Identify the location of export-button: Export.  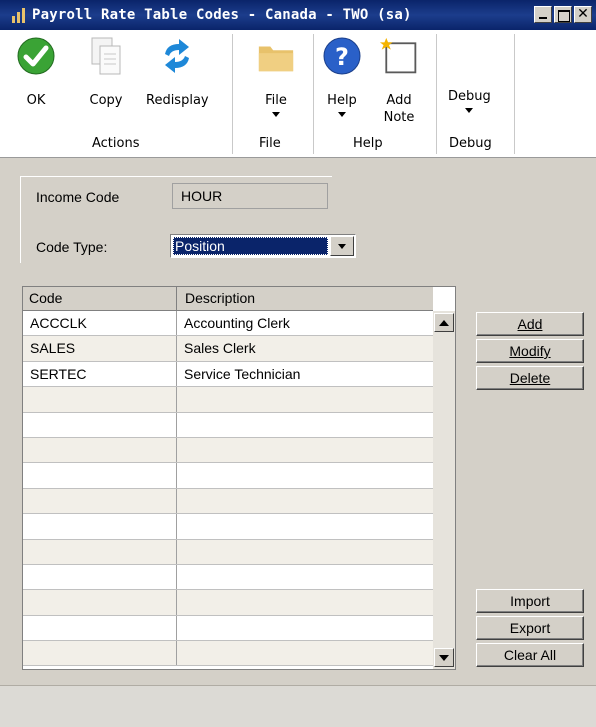
(530, 628).